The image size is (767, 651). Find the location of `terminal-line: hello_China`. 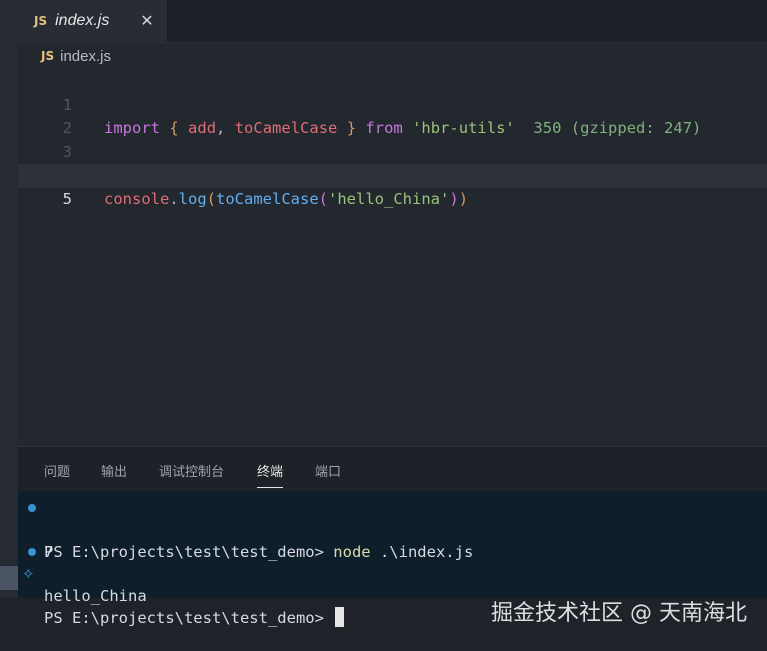

terminal-line: hello_China is located at coordinates (82, 573).